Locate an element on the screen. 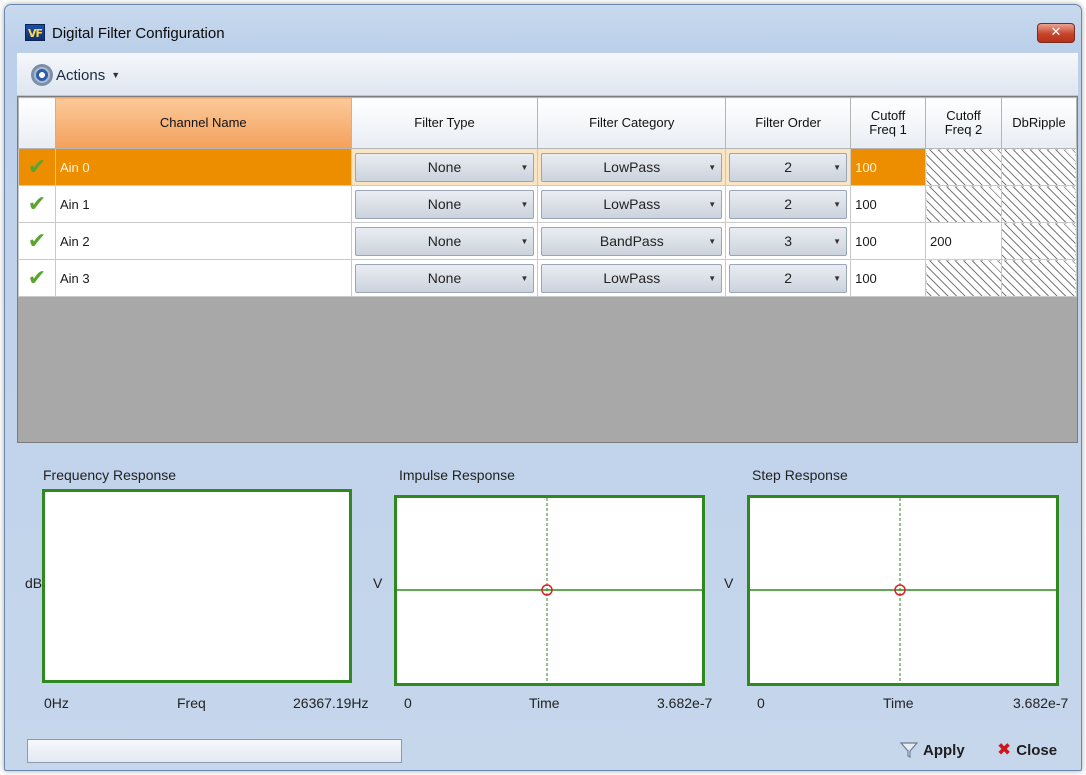 The width and height of the screenshot is (1086, 775). step-response-xmax: 3.682e-7 is located at coordinates (1041, 703).